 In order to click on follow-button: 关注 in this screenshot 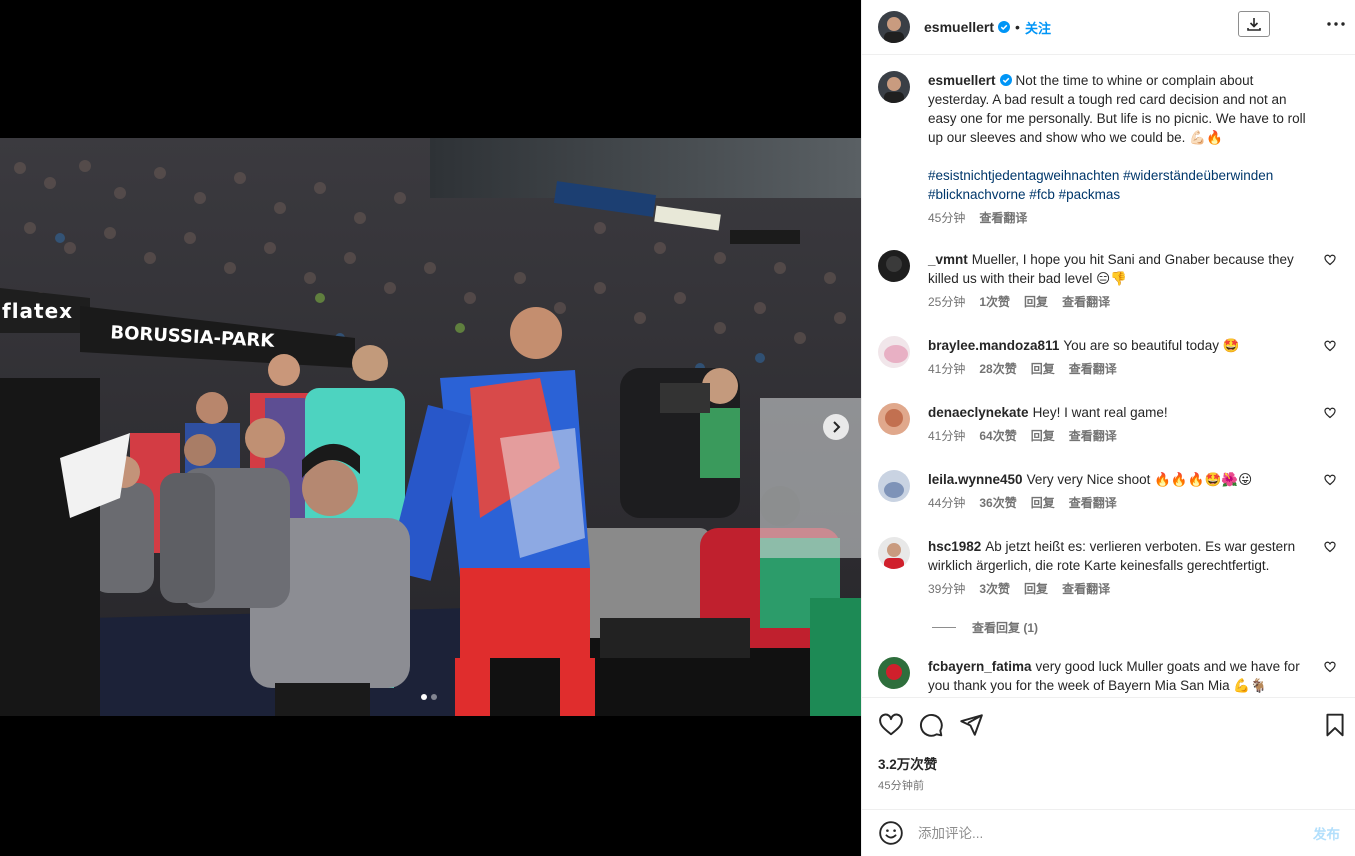, I will do `click(1038, 27)`.